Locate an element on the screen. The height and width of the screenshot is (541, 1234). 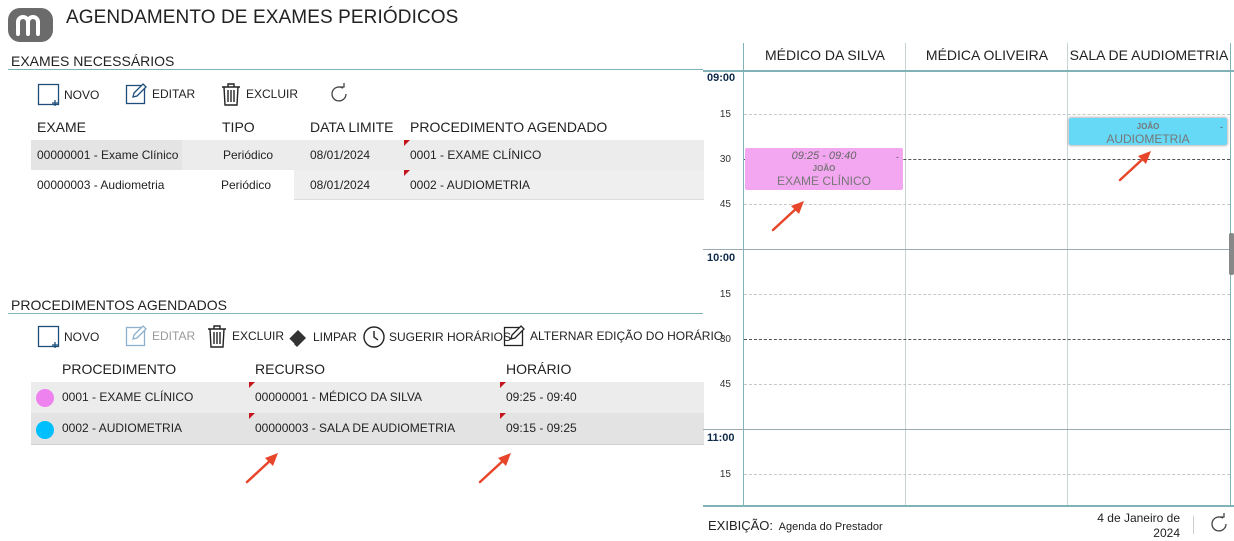
display-mode: EXIBIÇÃO: Agenda do Prestador is located at coordinates (795, 525).